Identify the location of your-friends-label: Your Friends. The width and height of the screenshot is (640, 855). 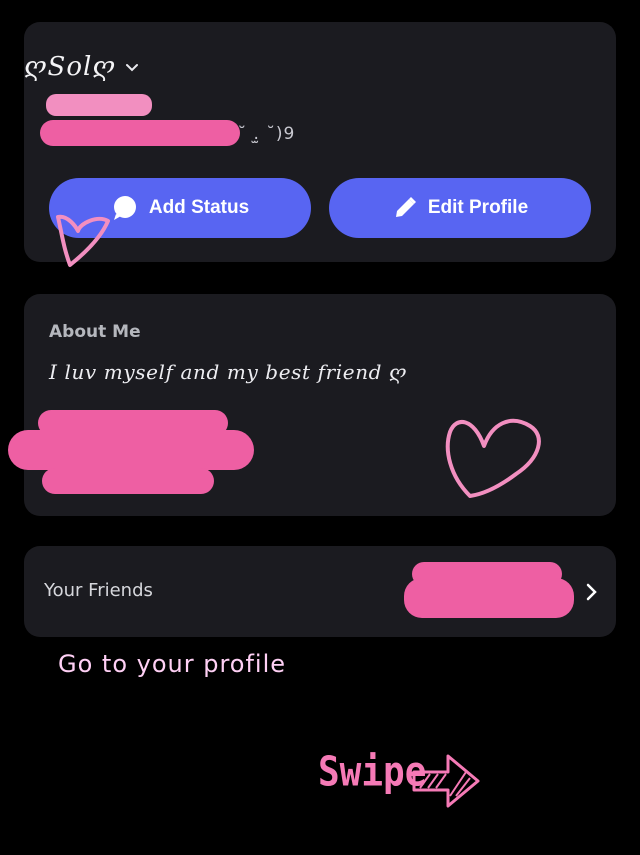
(98, 590).